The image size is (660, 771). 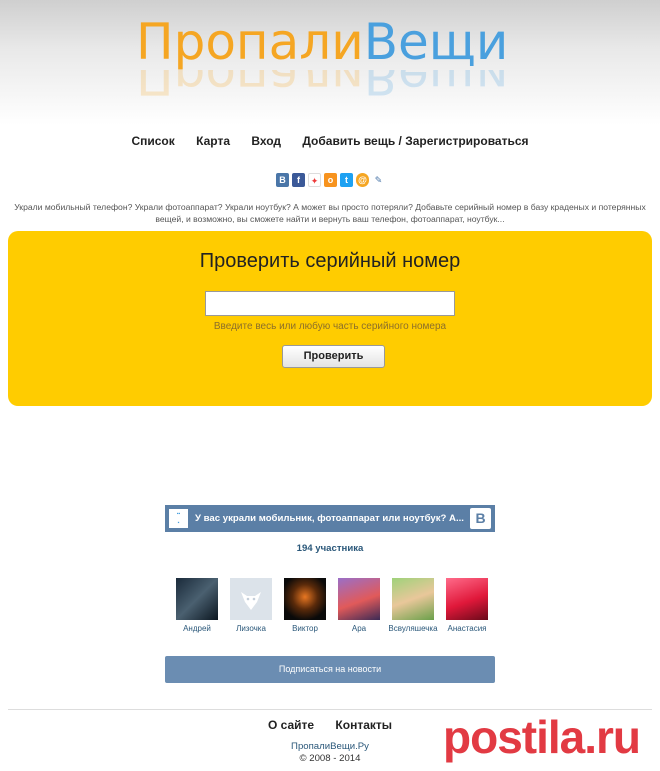 What do you see at coordinates (213, 141) in the screenshot?
I see `nav-map-link: Карта` at bounding box center [213, 141].